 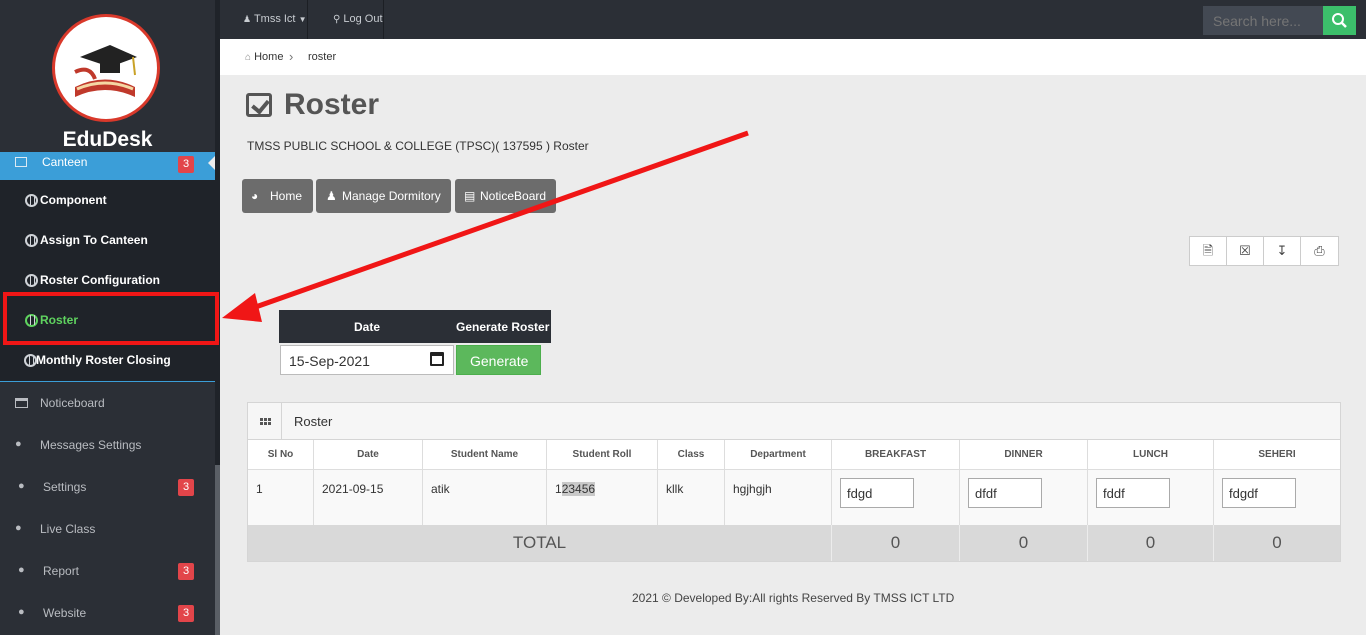 What do you see at coordinates (106, 68) in the screenshot?
I see `logo` at bounding box center [106, 68].